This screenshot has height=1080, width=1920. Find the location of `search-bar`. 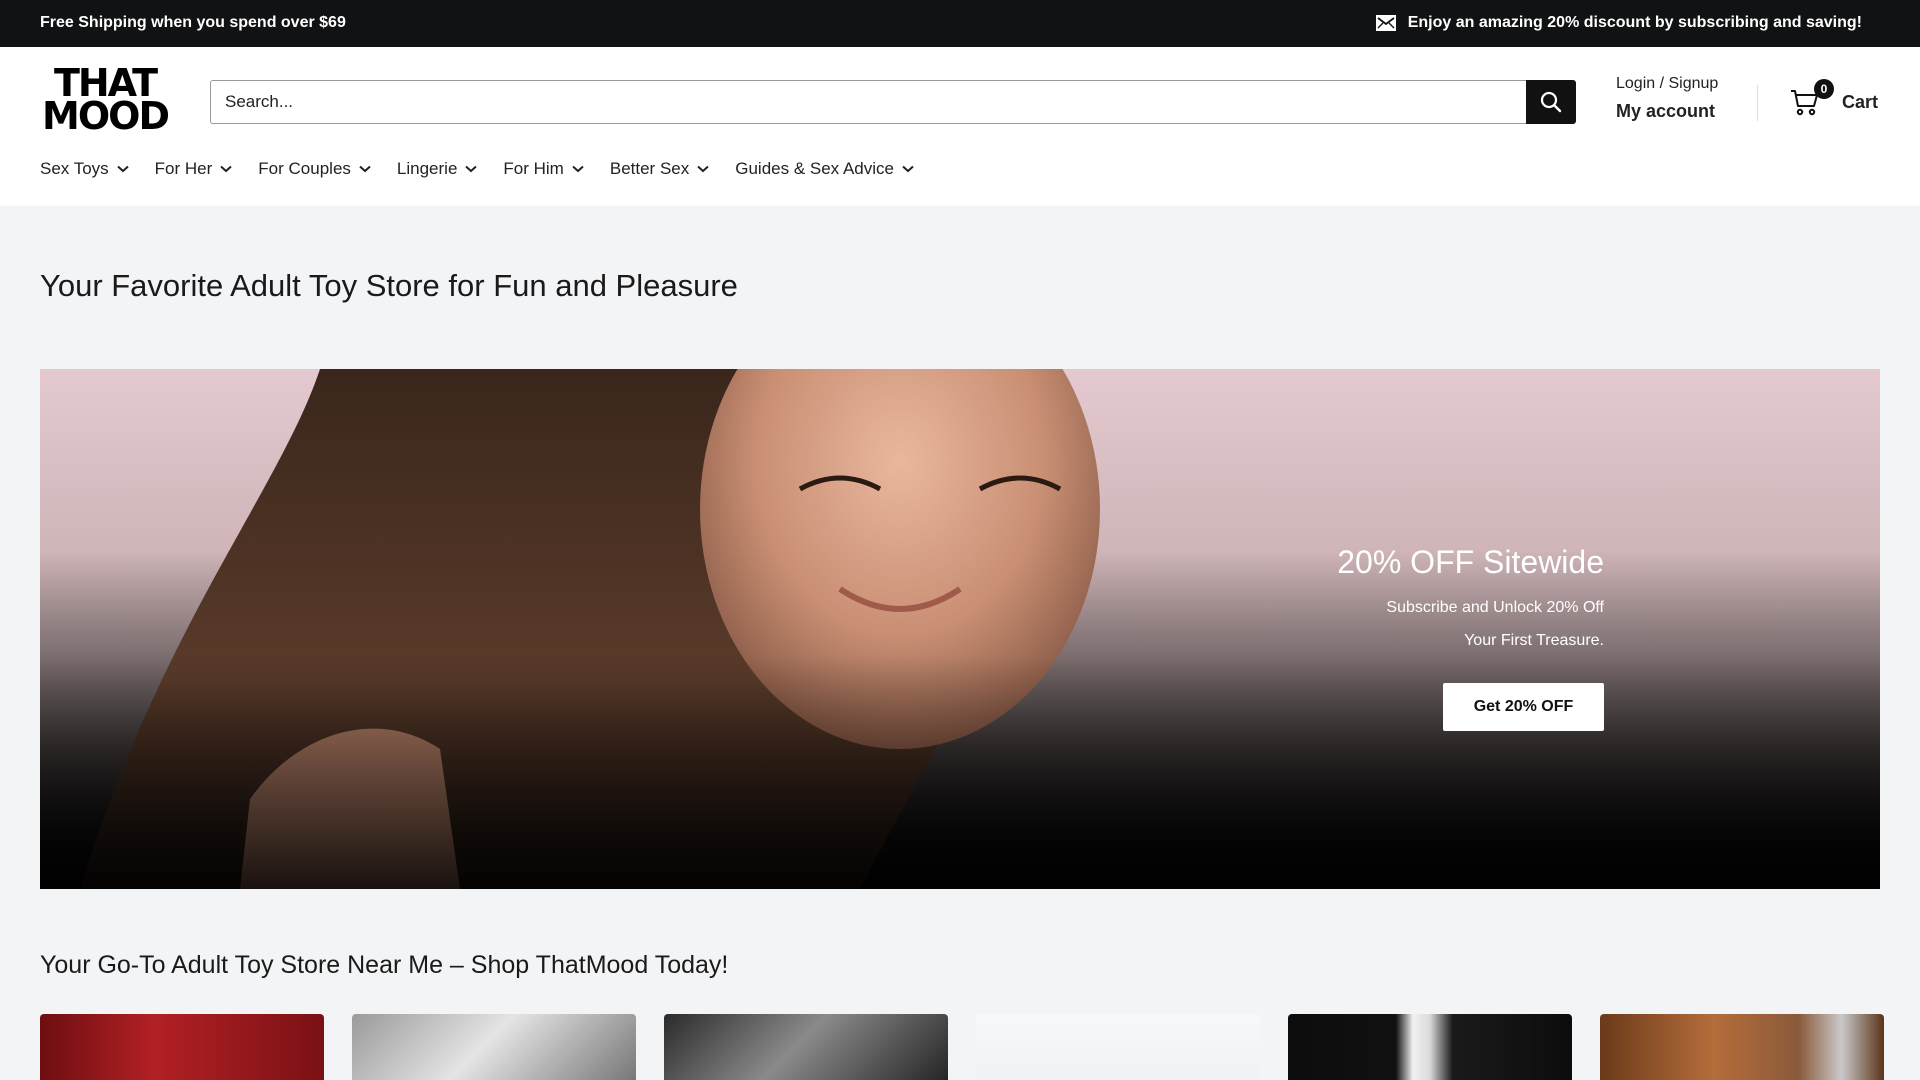

search-bar is located at coordinates (893, 102).